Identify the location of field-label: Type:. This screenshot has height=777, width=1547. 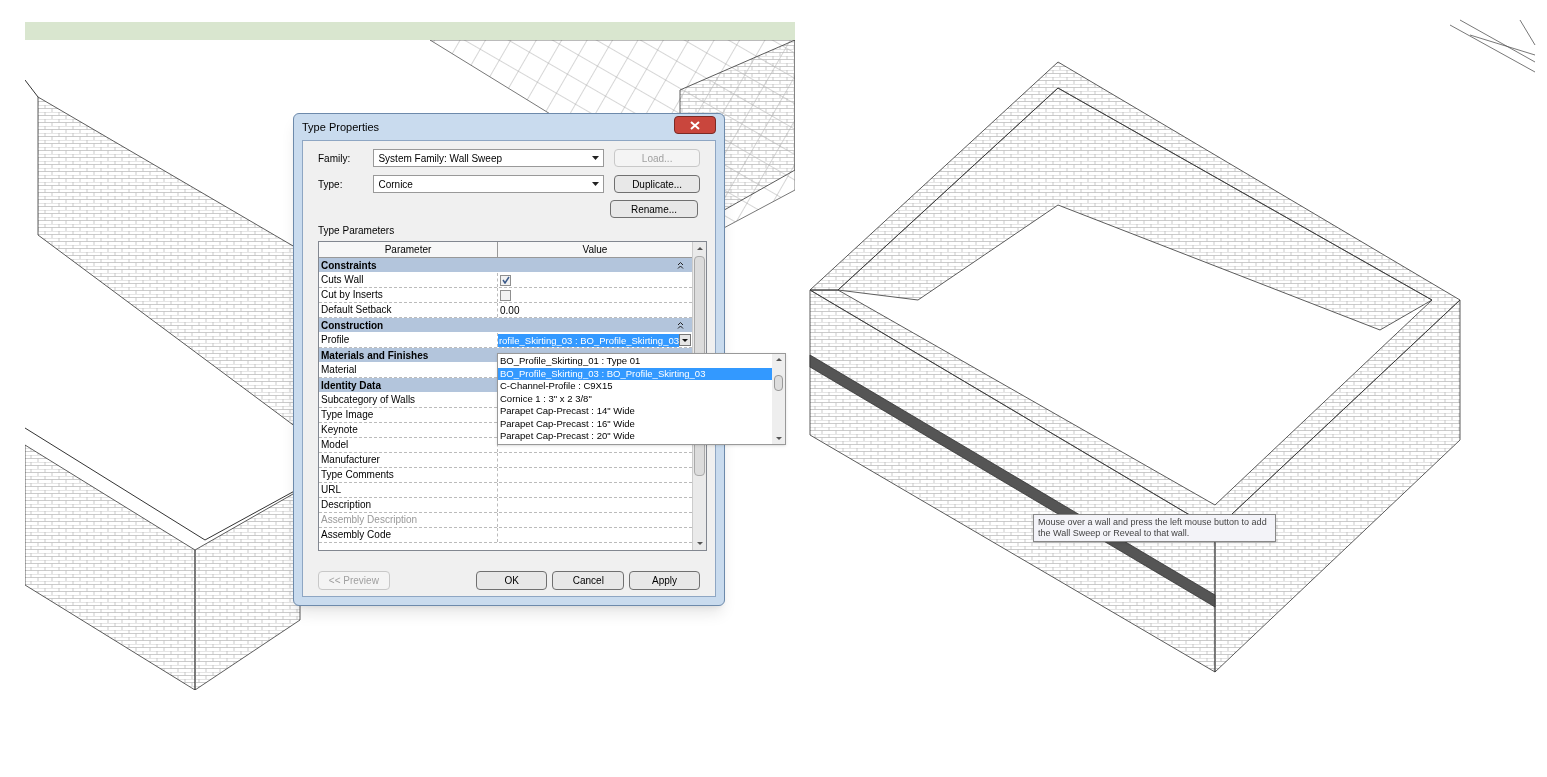
(331, 184).